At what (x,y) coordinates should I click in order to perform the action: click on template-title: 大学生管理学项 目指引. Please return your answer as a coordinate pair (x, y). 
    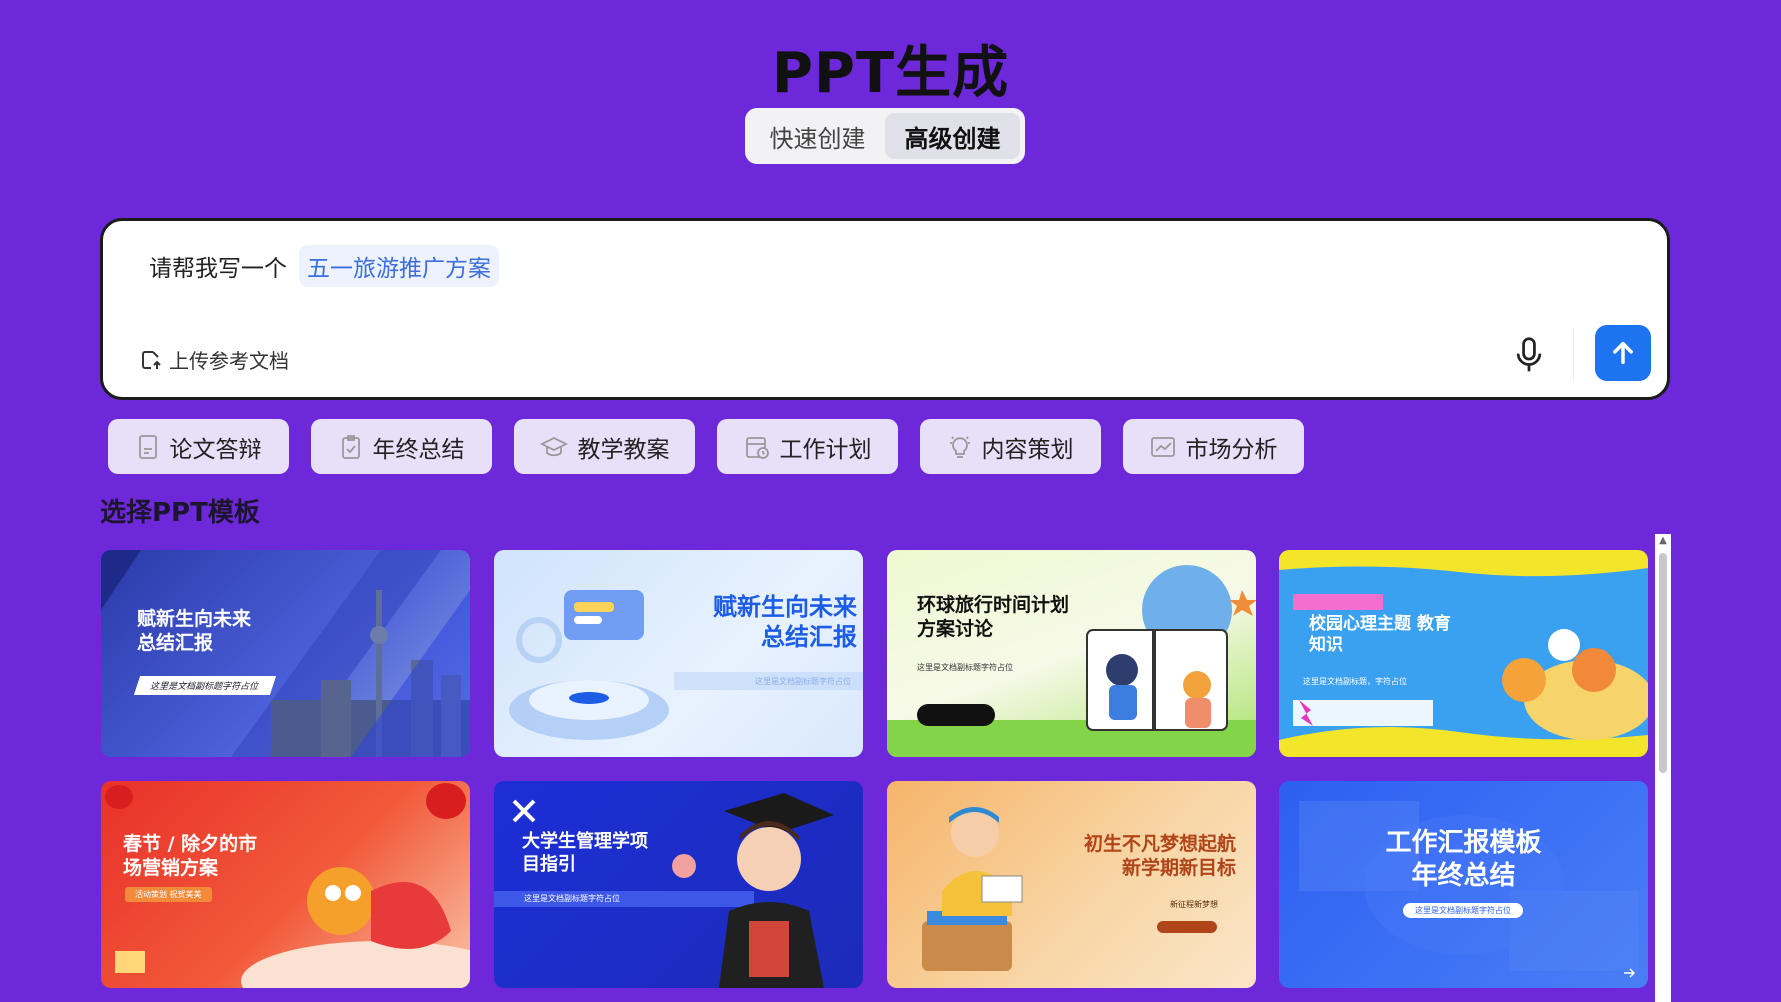
    Looking at the image, I should click on (585, 853).